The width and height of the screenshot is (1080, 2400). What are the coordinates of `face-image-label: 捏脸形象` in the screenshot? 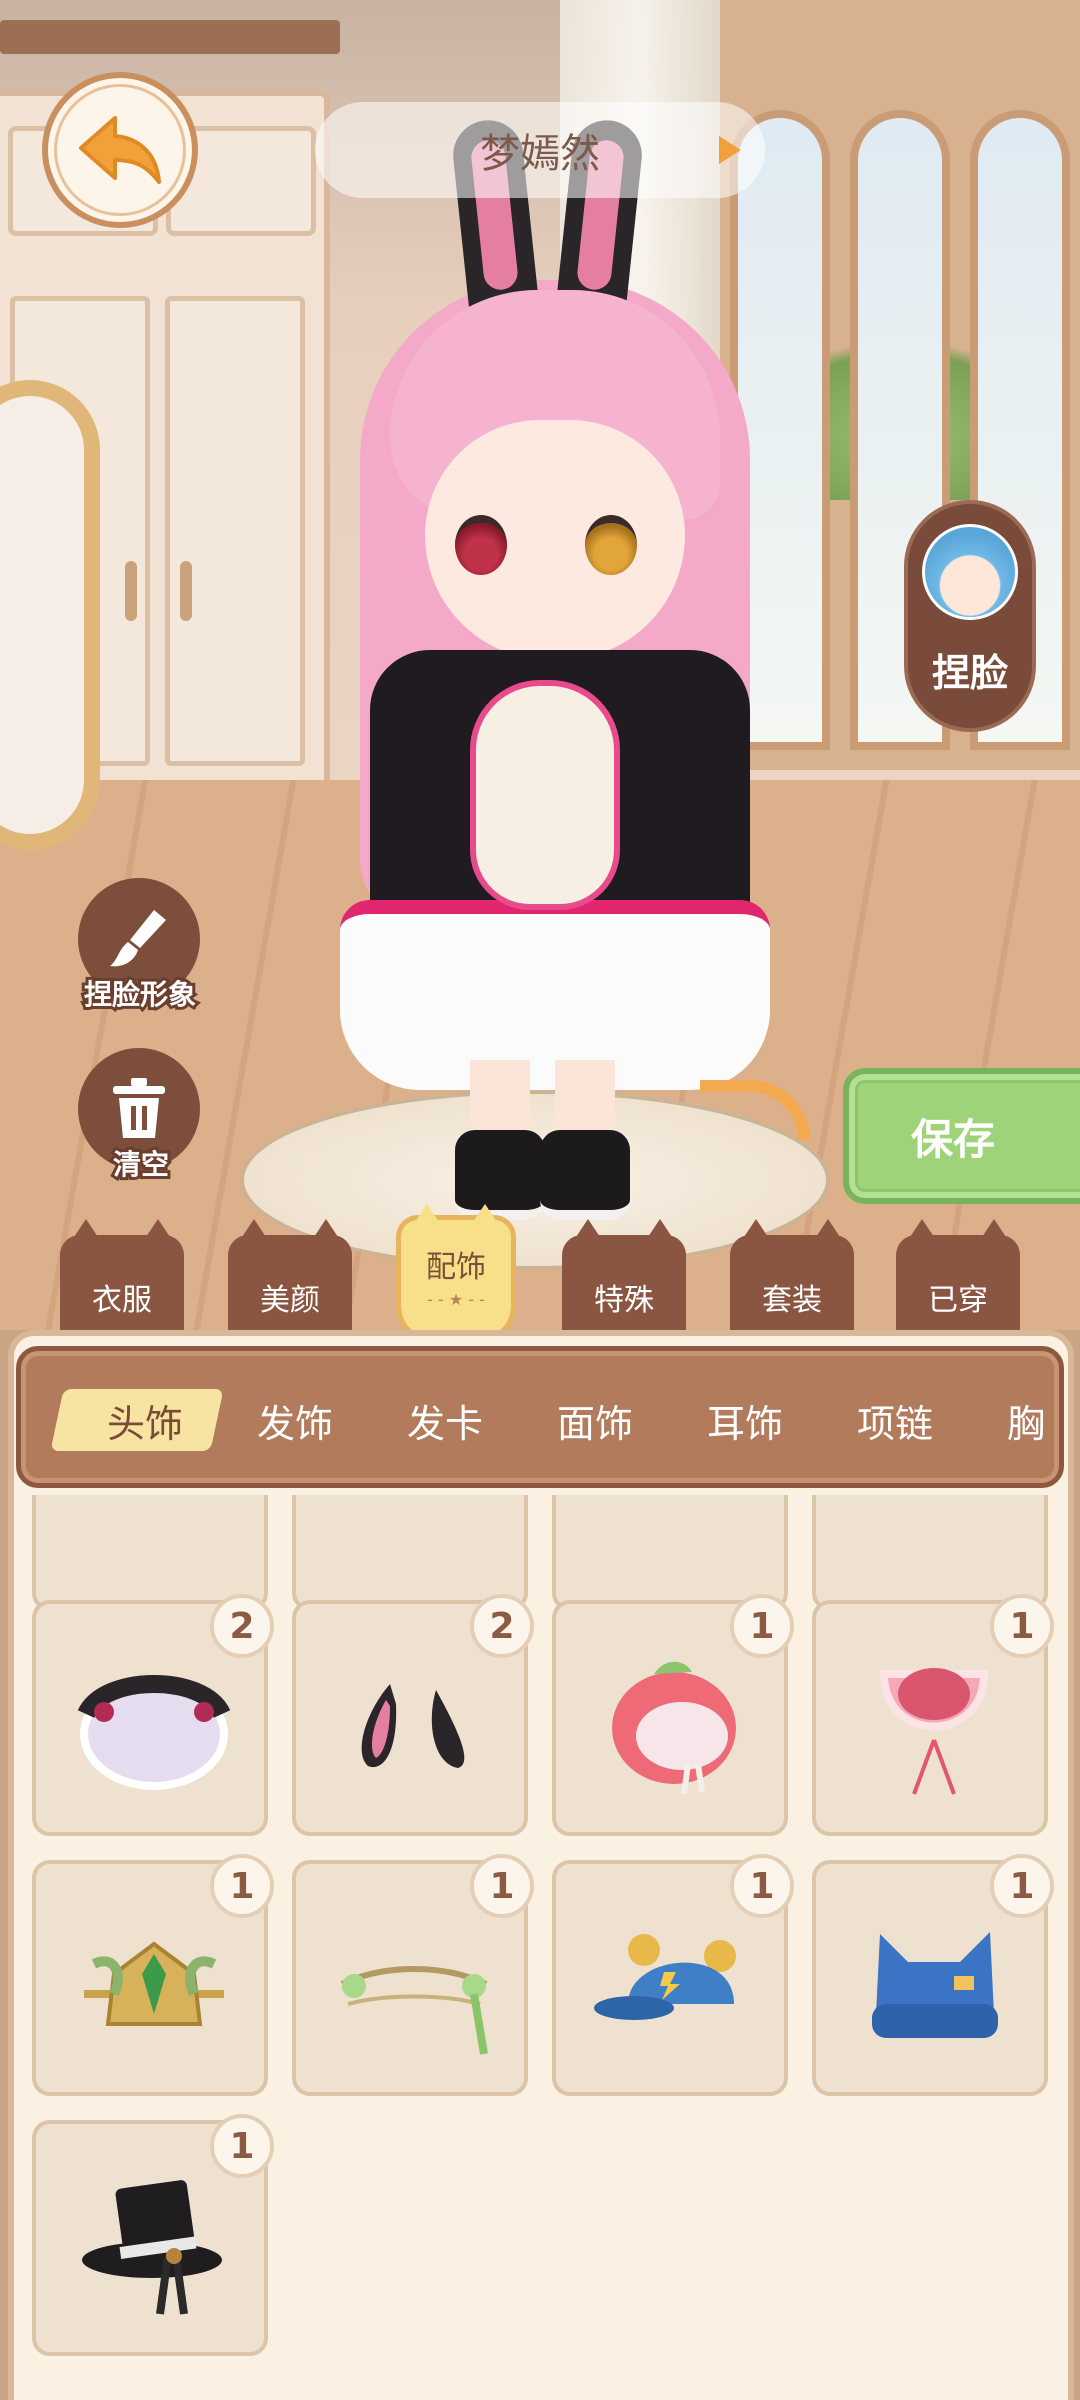 It's located at (140, 994).